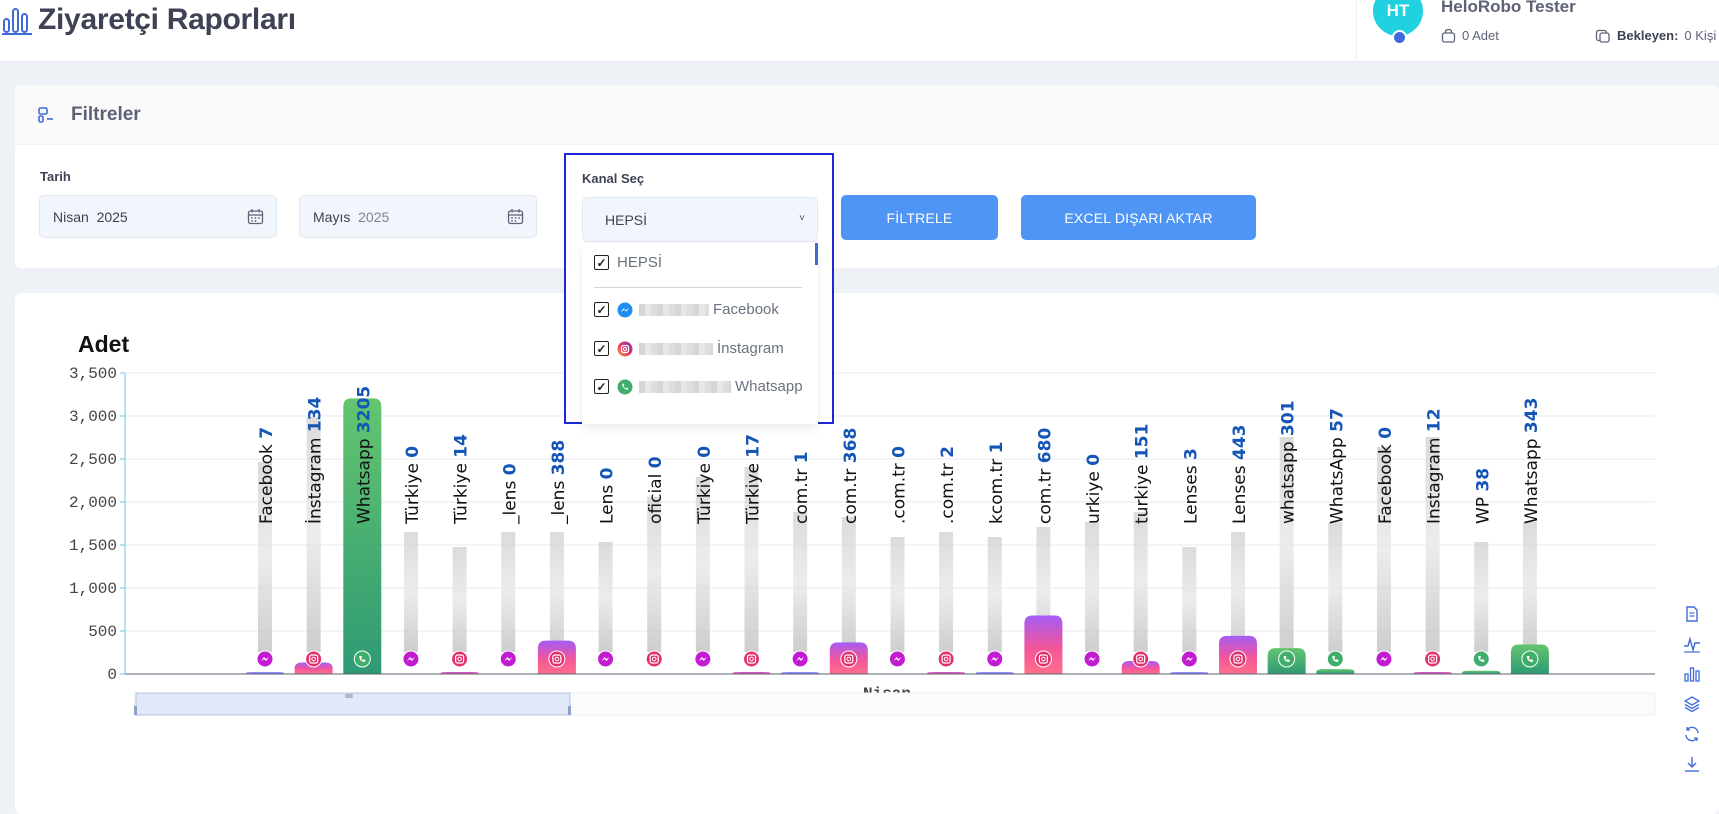 The height and width of the screenshot is (814, 1719). I want to click on category-label: İnstagram, so click(315, 478).